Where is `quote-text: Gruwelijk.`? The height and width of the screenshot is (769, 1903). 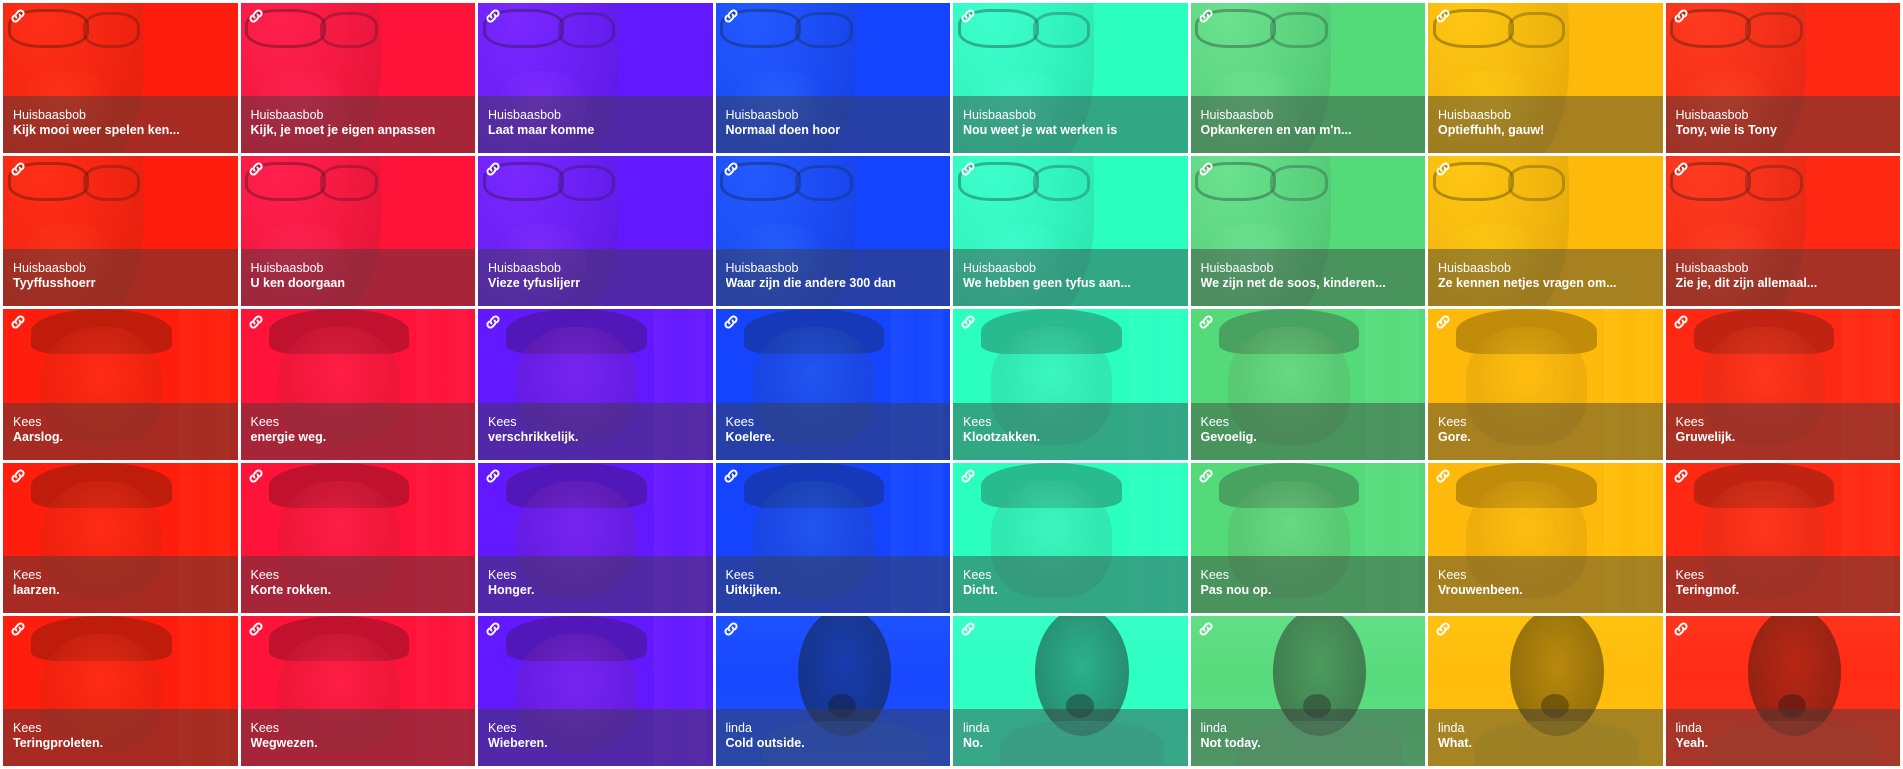 quote-text: Gruwelijk. is located at coordinates (1705, 436).